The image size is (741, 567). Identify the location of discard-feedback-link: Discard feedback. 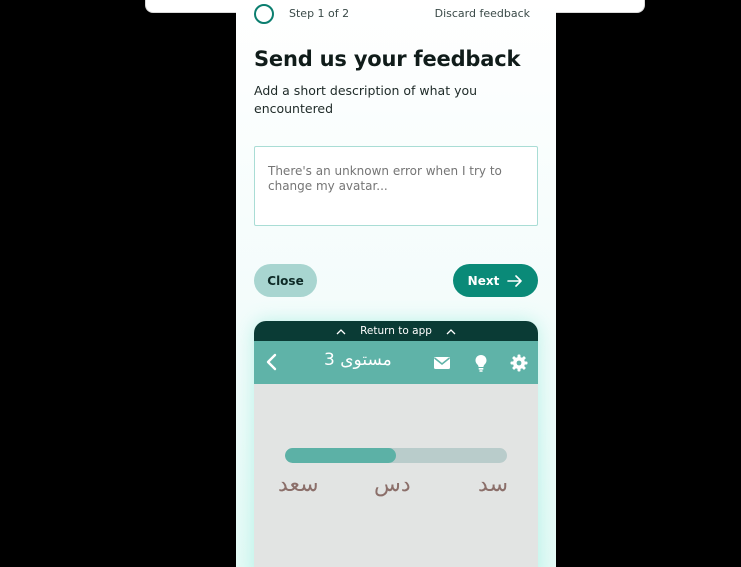
(482, 13).